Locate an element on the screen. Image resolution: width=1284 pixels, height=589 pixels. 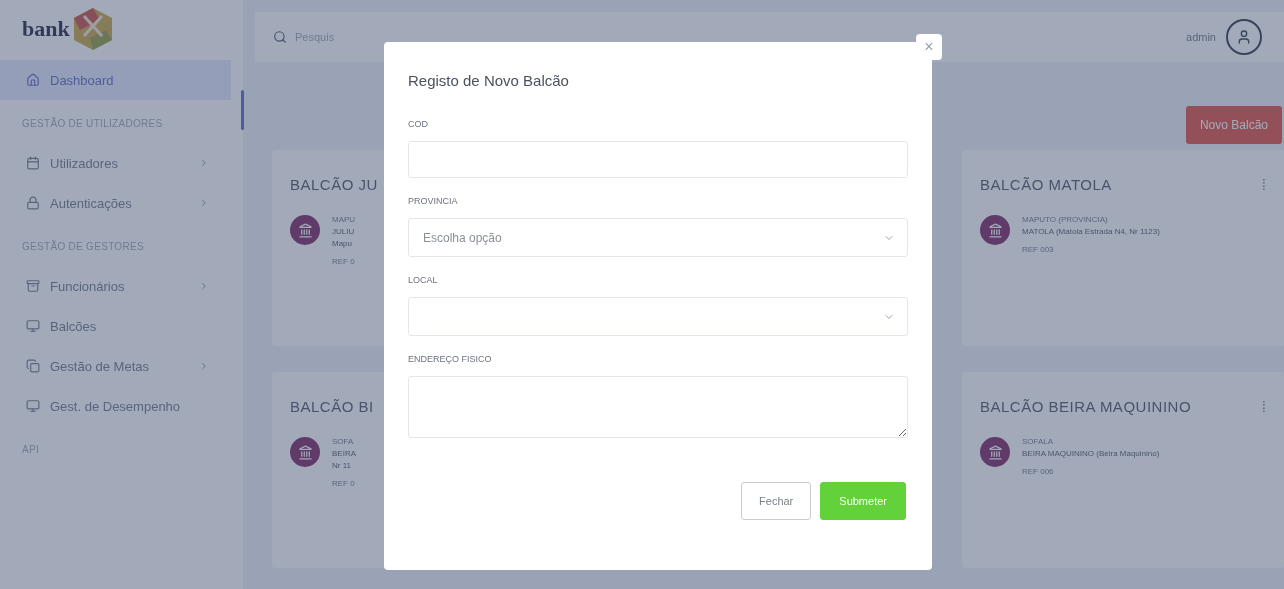
card-title: BALCÃO BEIRA MAQUININO is located at coordinates (1086, 406).